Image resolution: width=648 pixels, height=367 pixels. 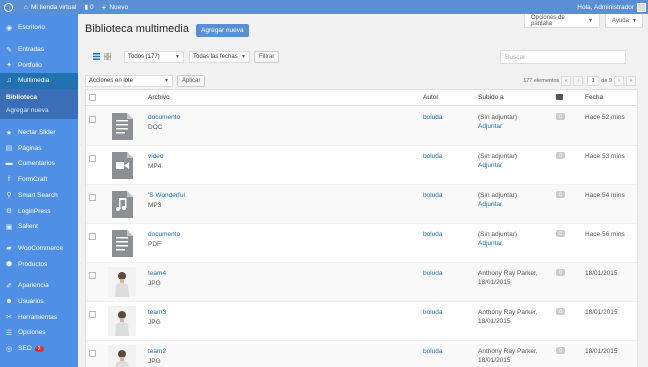 What do you see at coordinates (157, 312) in the screenshot?
I see `file-title-link: team3` at bounding box center [157, 312].